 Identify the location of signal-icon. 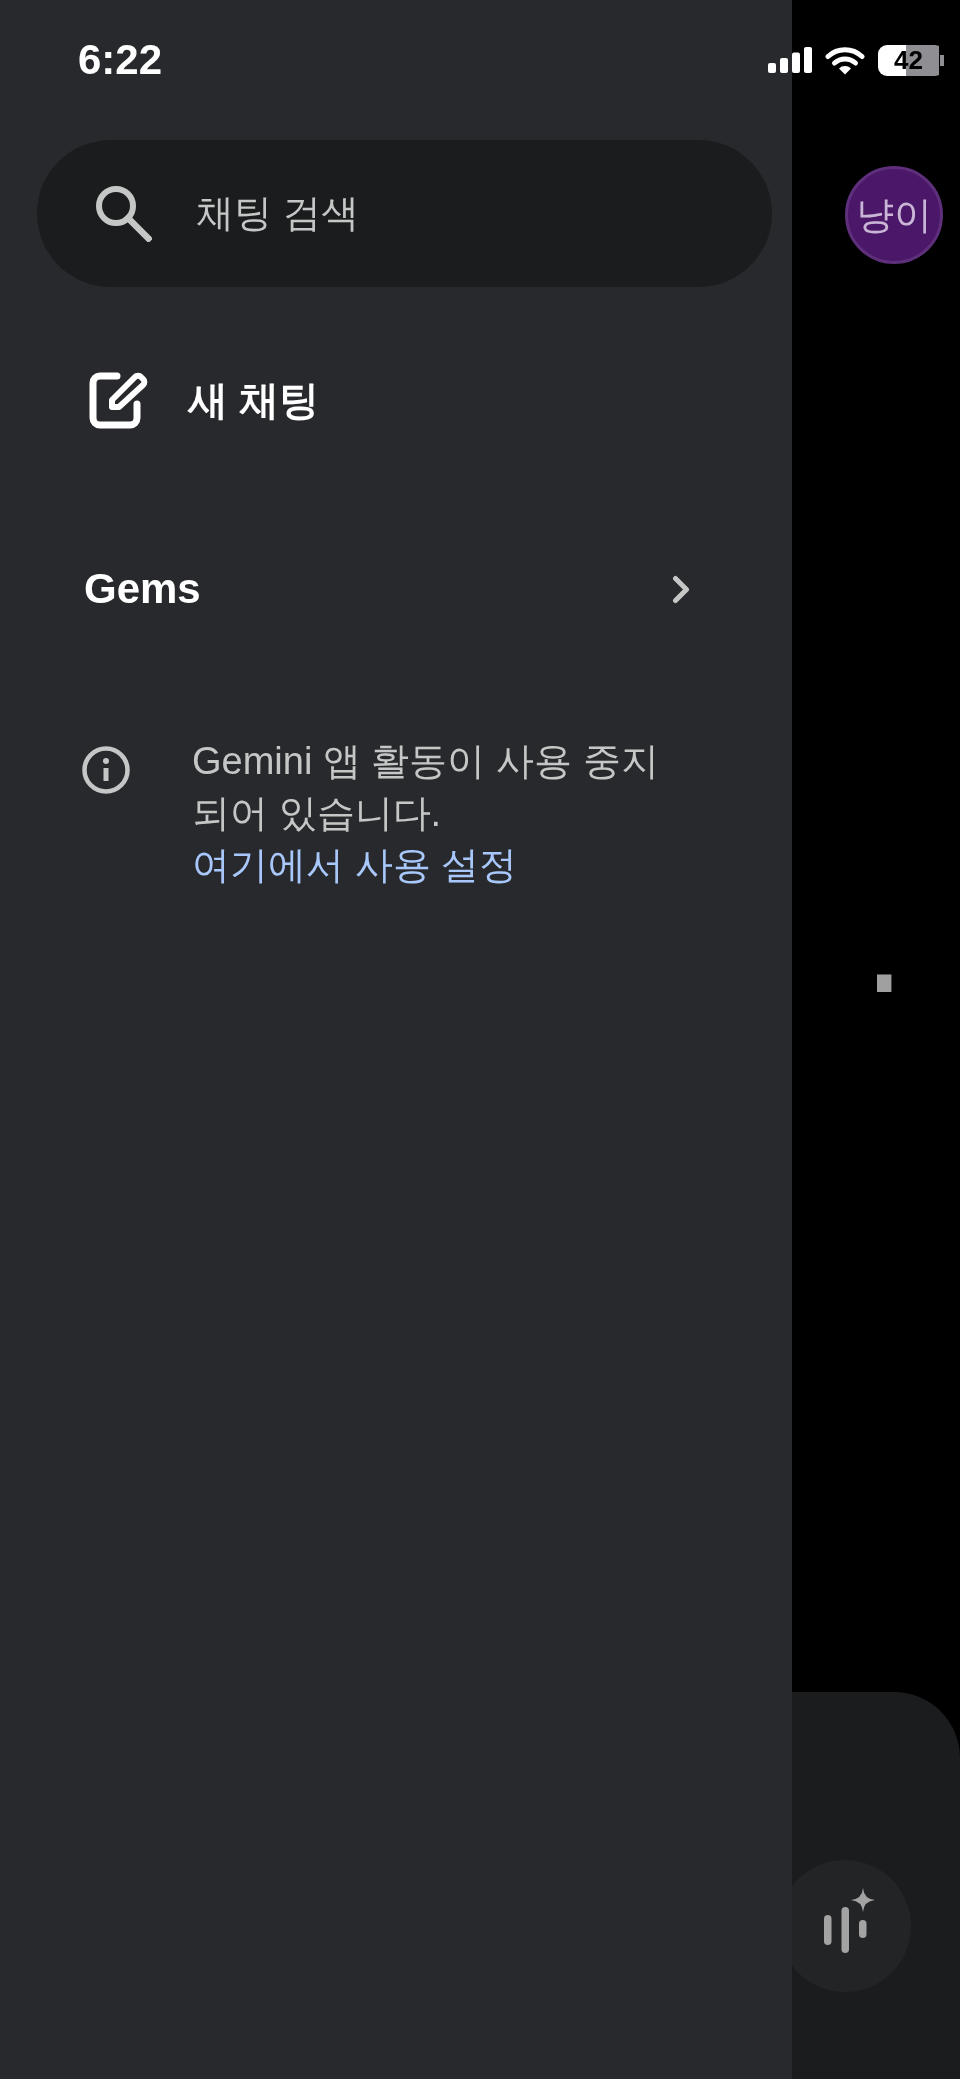
(790, 60).